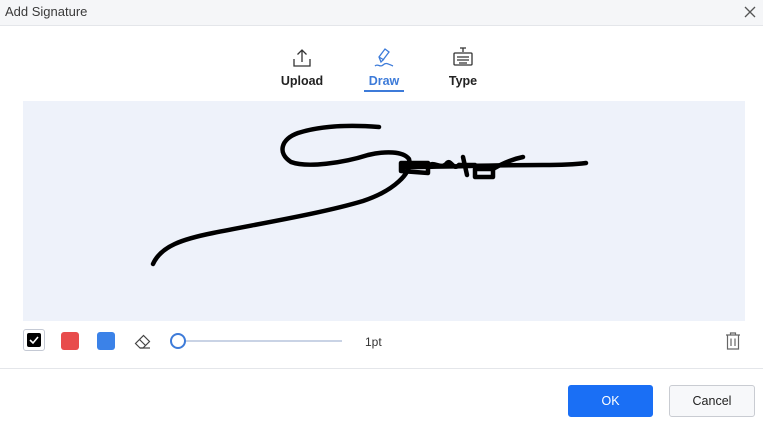 The width and height of the screenshot is (763, 423). I want to click on drawing-toolbar: 1pt, so click(381, 341).